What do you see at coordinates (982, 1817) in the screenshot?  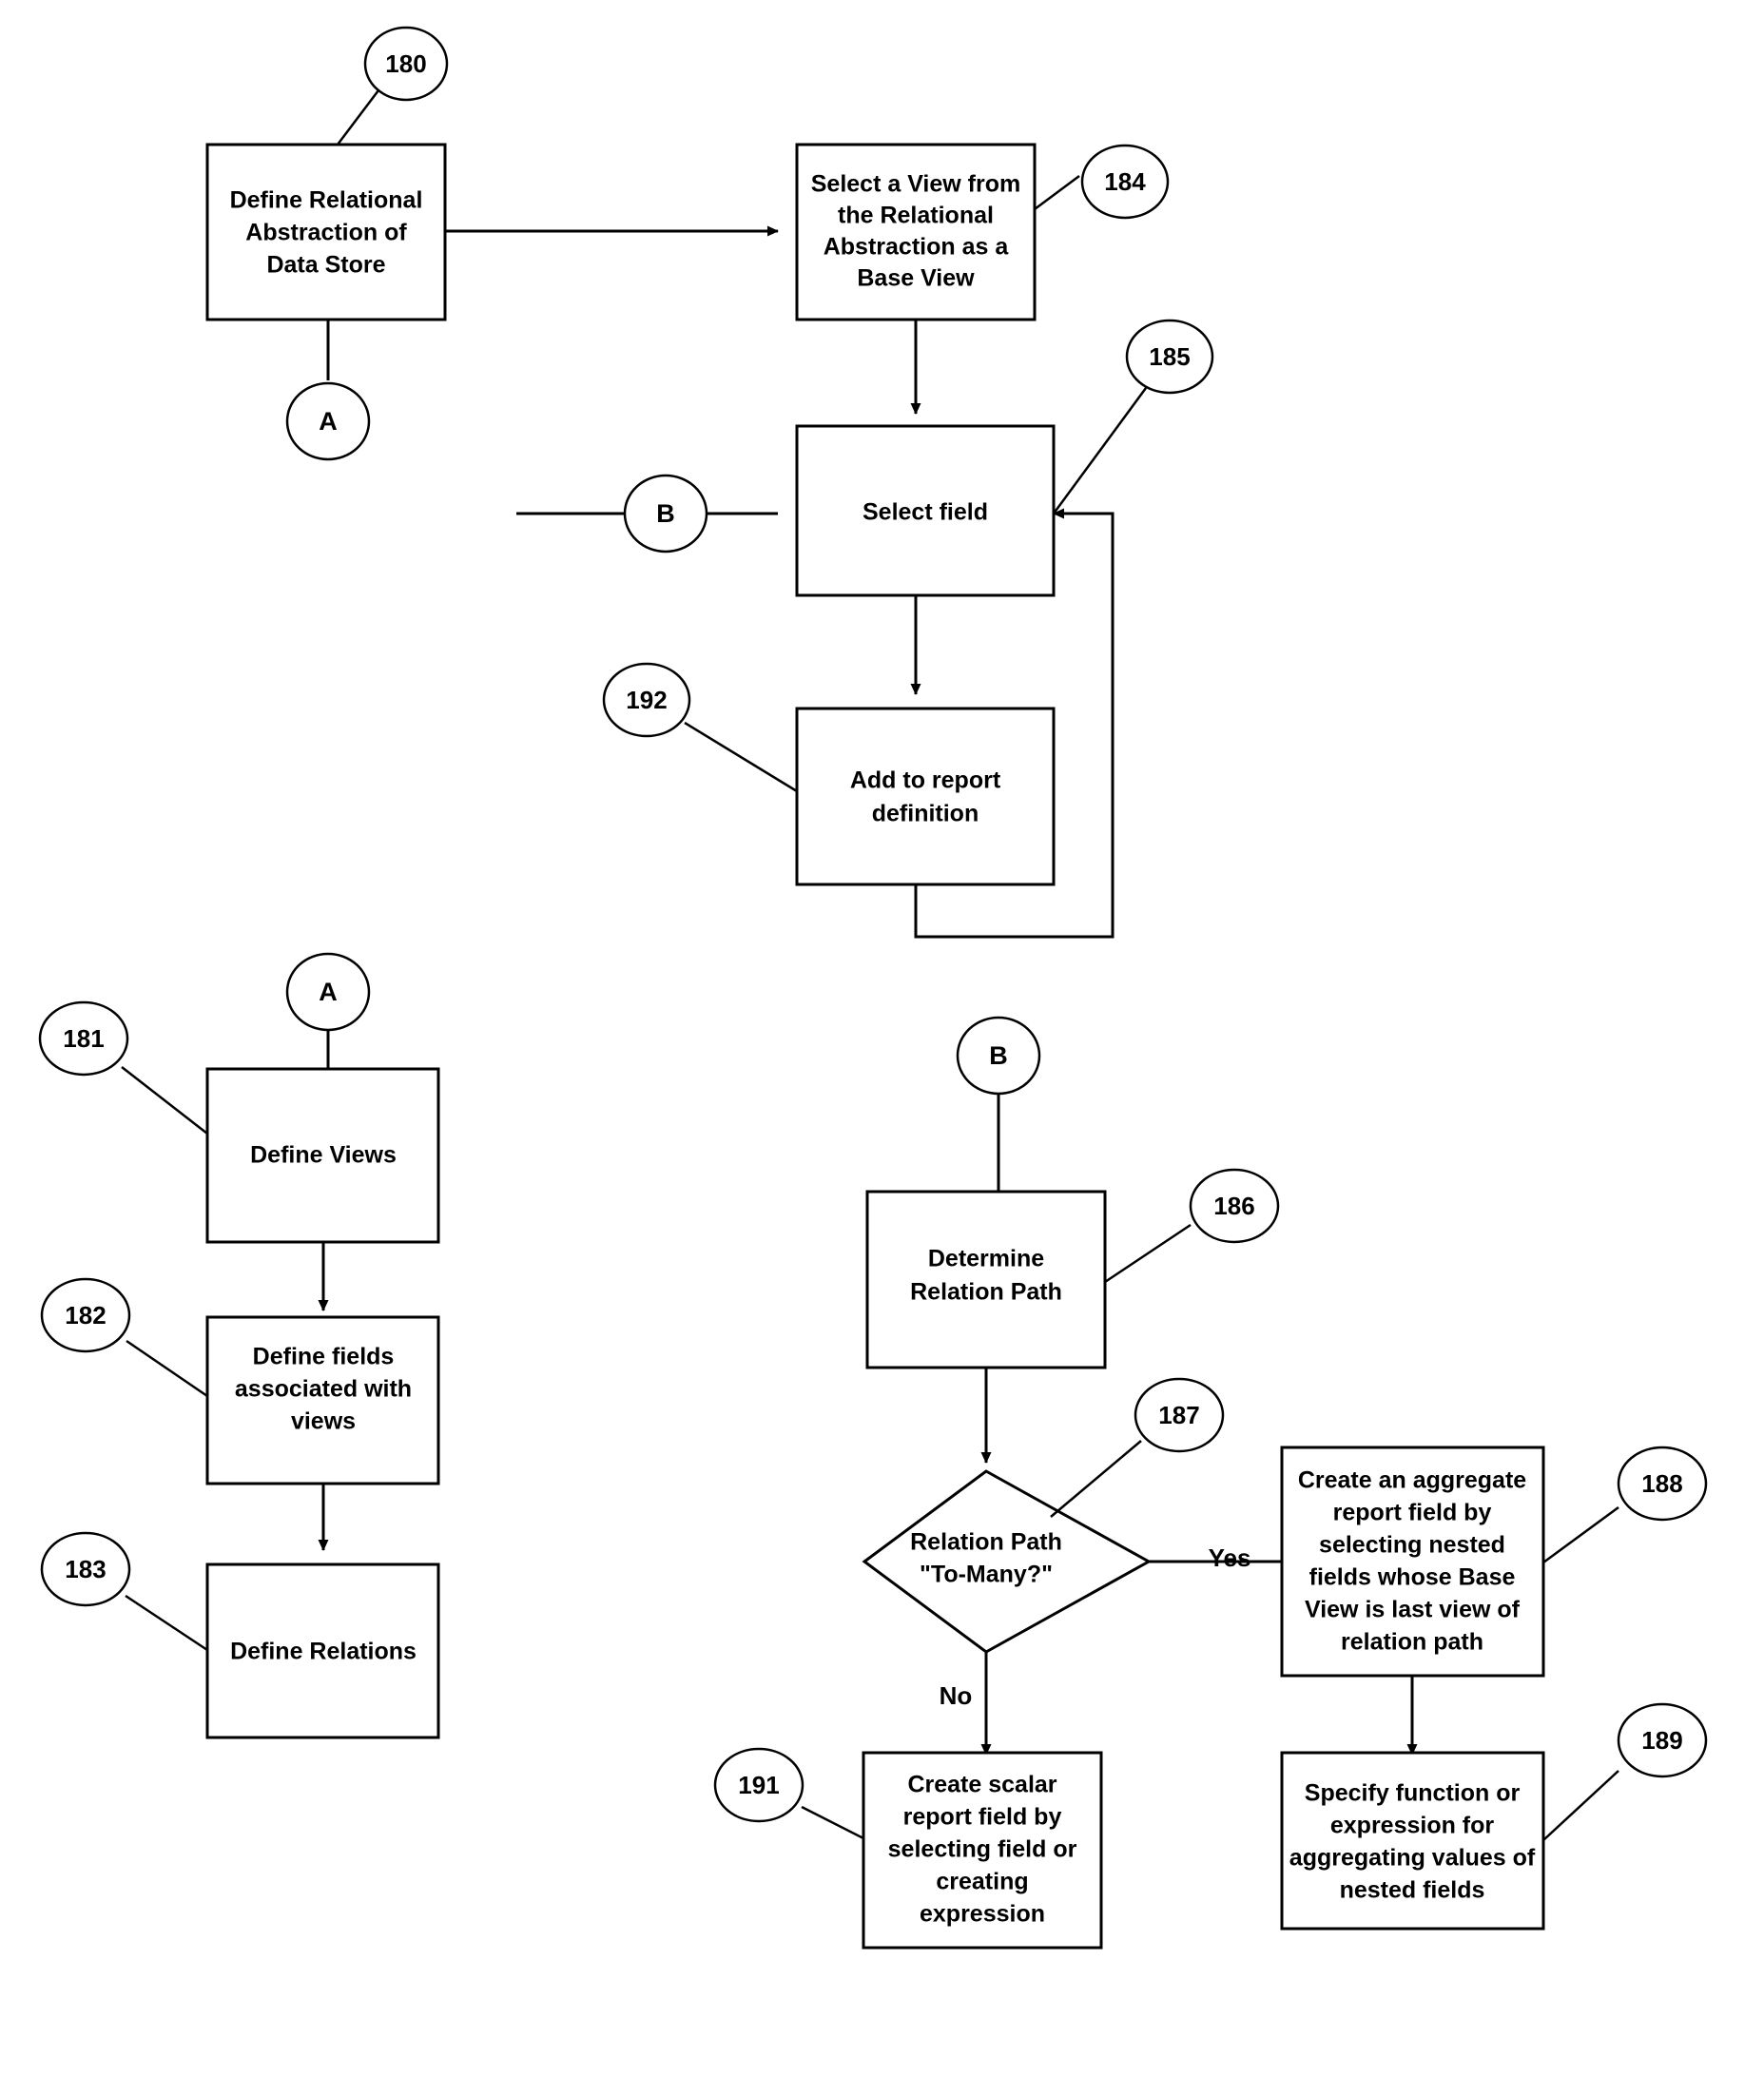 I see `node-191-label-line-1: report field by` at bounding box center [982, 1817].